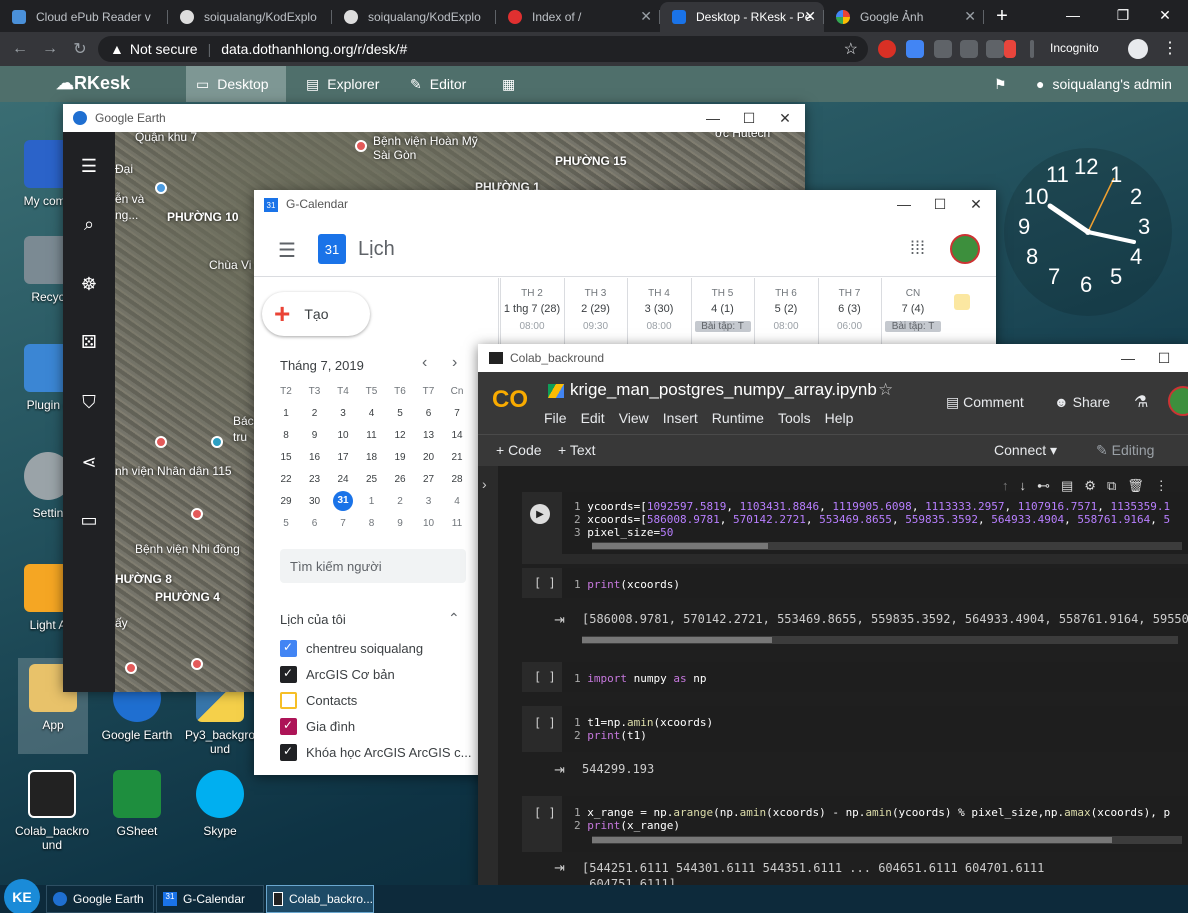 The height and width of the screenshot is (913, 1188). What do you see at coordinates (400, 479) in the screenshot?
I see `mini-calendar-day: 26` at bounding box center [400, 479].